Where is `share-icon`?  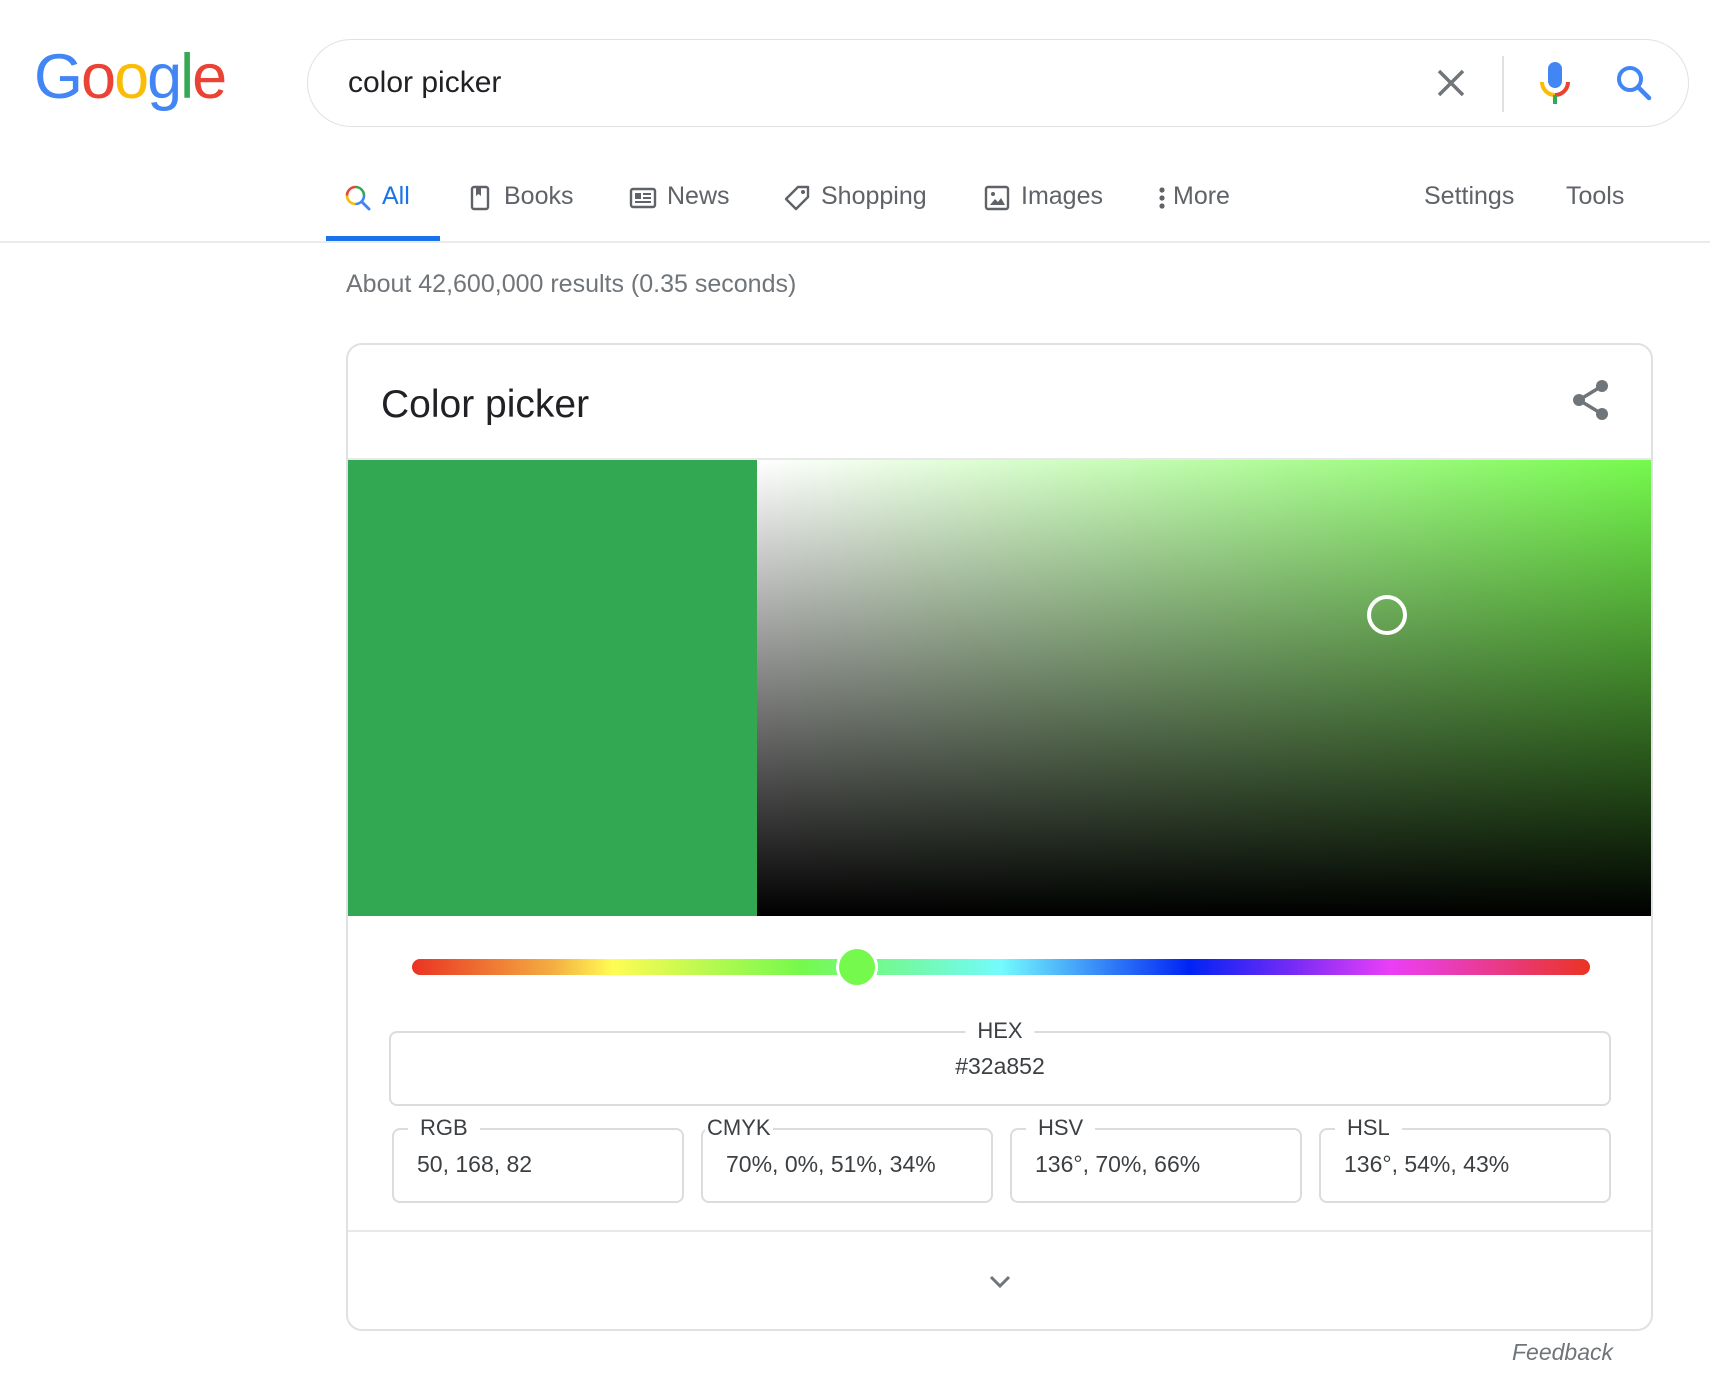 share-icon is located at coordinates (1590, 400).